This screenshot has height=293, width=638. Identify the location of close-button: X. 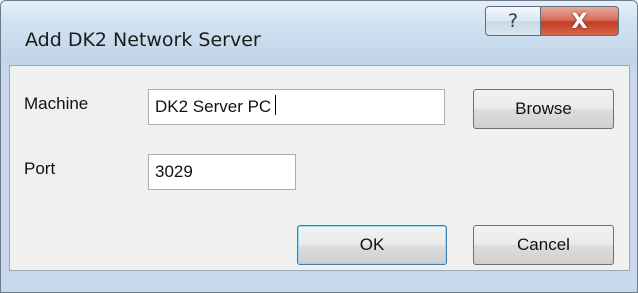
(579, 21).